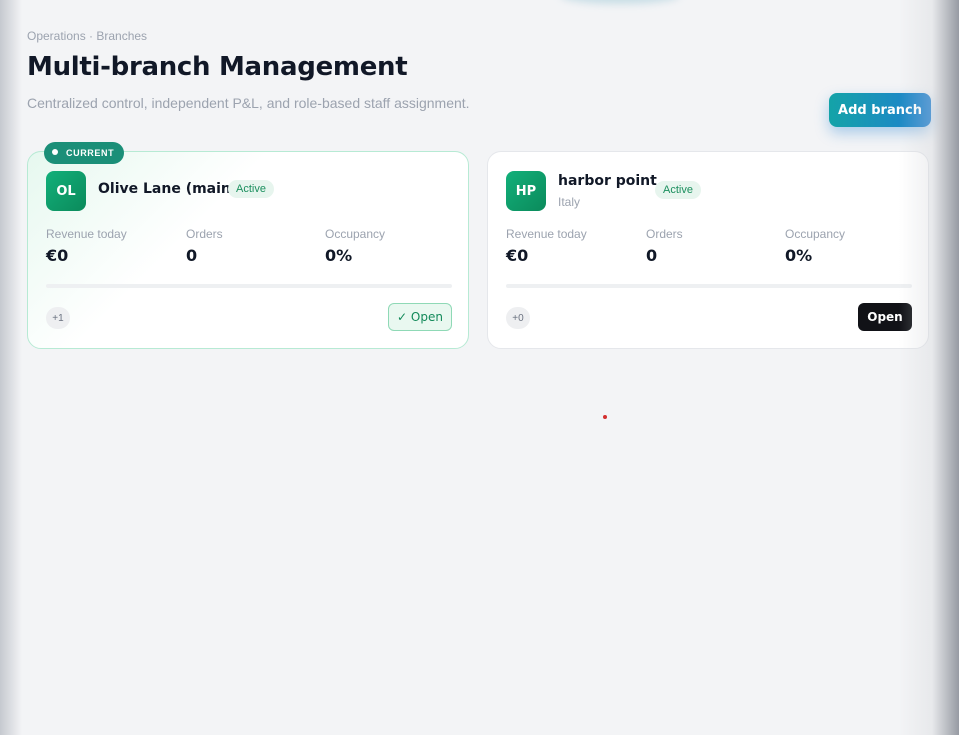 The width and height of the screenshot is (959, 735). Describe the element at coordinates (55, 152) in the screenshot. I see `dot-icon` at that location.